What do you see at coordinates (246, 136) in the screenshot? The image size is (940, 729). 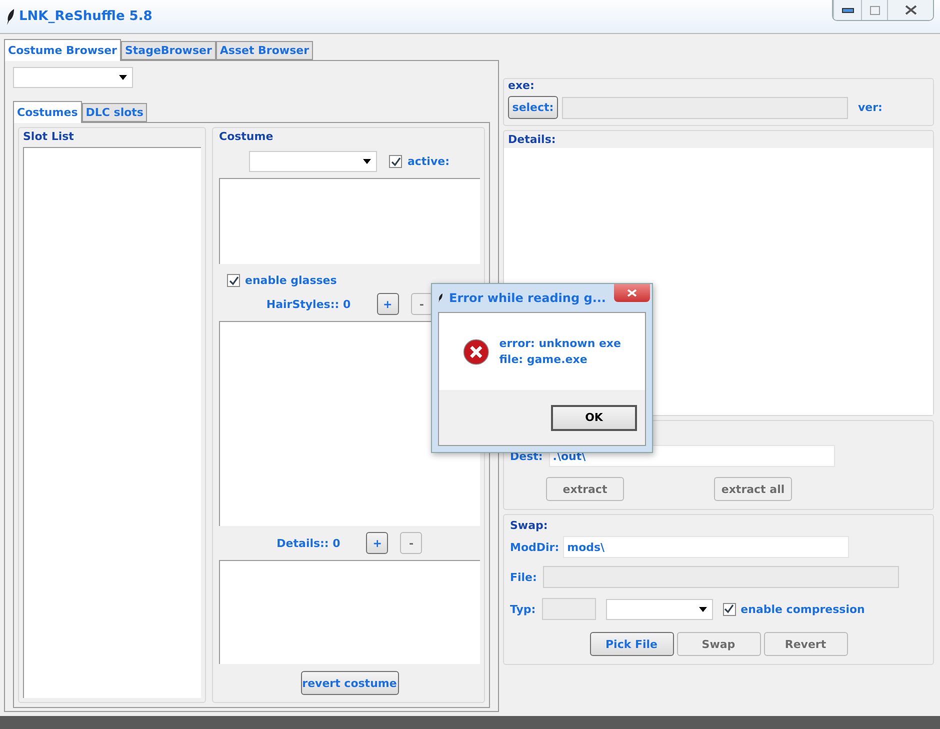 I see `group-title: Costume` at bounding box center [246, 136].